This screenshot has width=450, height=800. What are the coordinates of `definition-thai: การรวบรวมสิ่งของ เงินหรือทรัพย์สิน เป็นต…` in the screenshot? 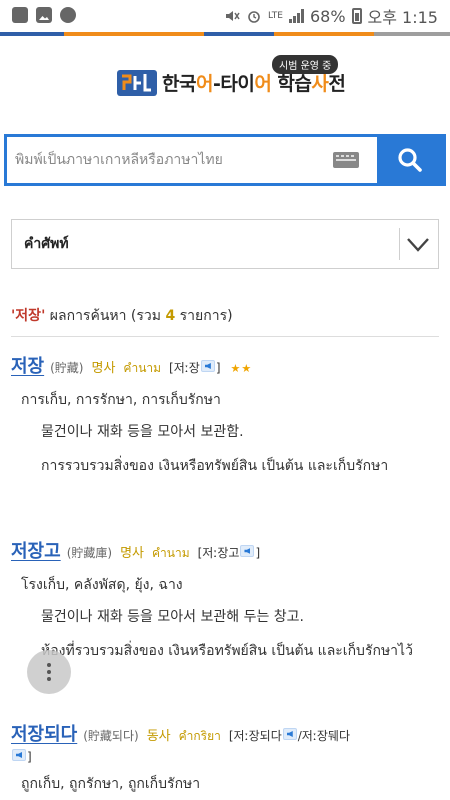 It's located at (215, 466).